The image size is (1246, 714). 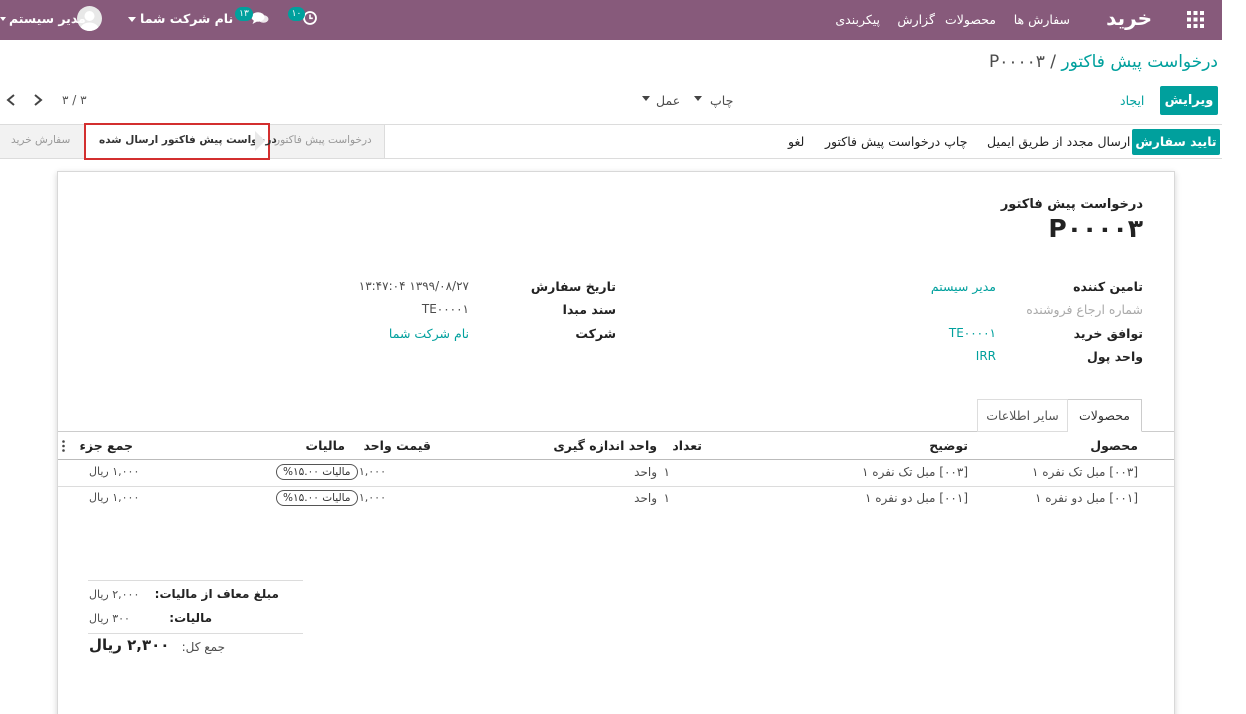 What do you see at coordinates (260, 18) in the screenshot?
I see `messages-chat-icon` at bounding box center [260, 18].